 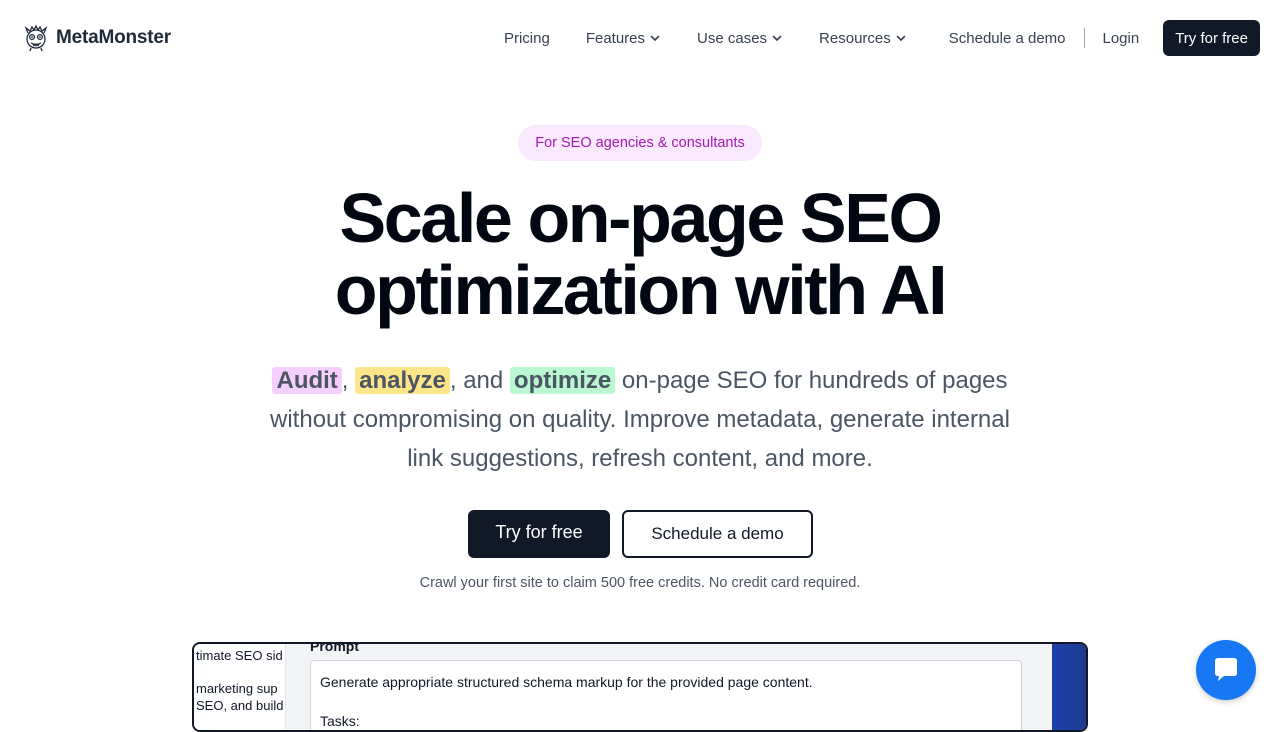 What do you see at coordinates (539, 534) in the screenshot?
I see `hero-try-free-button: Try for free` at bounding box center [539, 534].